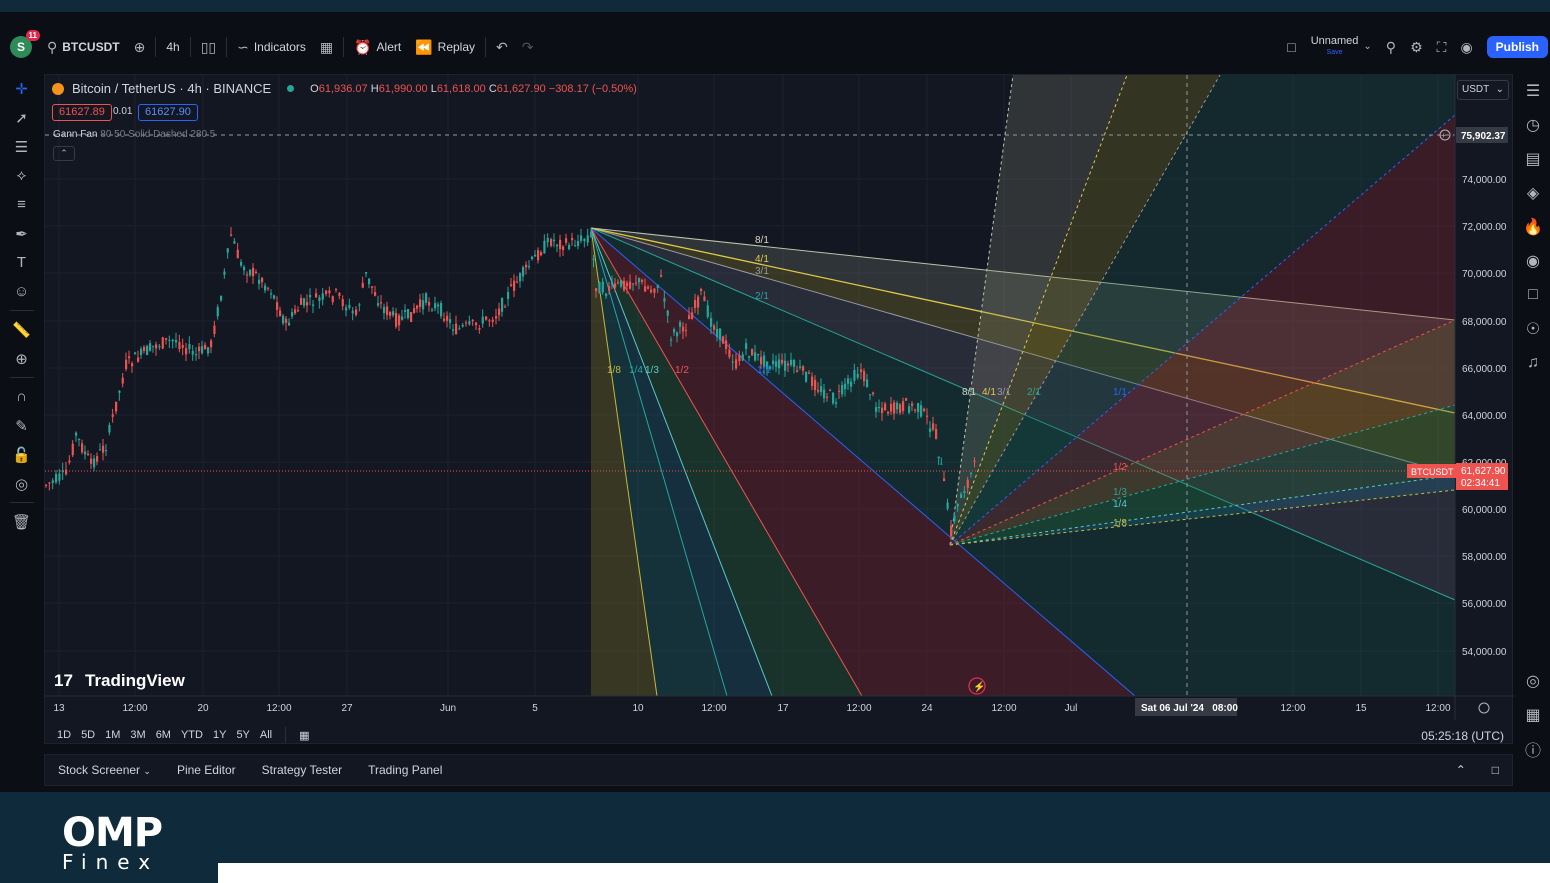 Image resolution: width=1550 pixels, height=883 pixels. Describe the element at coordinates (22, 89) in the screenshot. I see `crosshair-icon: ✛` at that location.